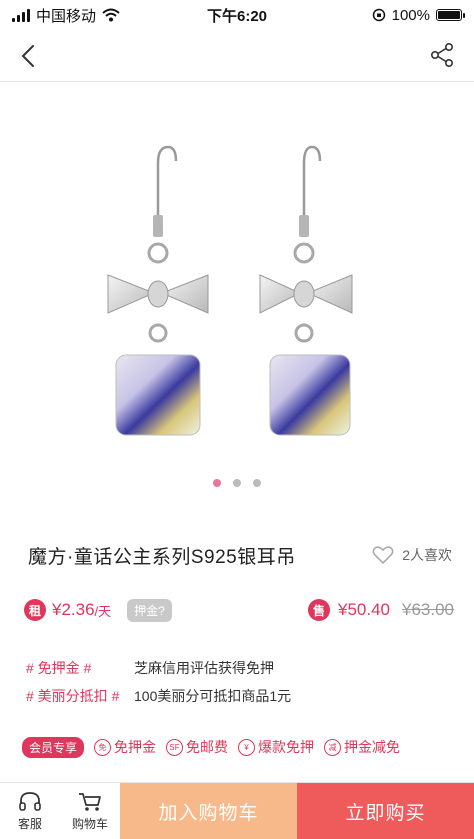 This screenshot has width=474, height=839. I want to click on wifi-icon, so click(111, 15).